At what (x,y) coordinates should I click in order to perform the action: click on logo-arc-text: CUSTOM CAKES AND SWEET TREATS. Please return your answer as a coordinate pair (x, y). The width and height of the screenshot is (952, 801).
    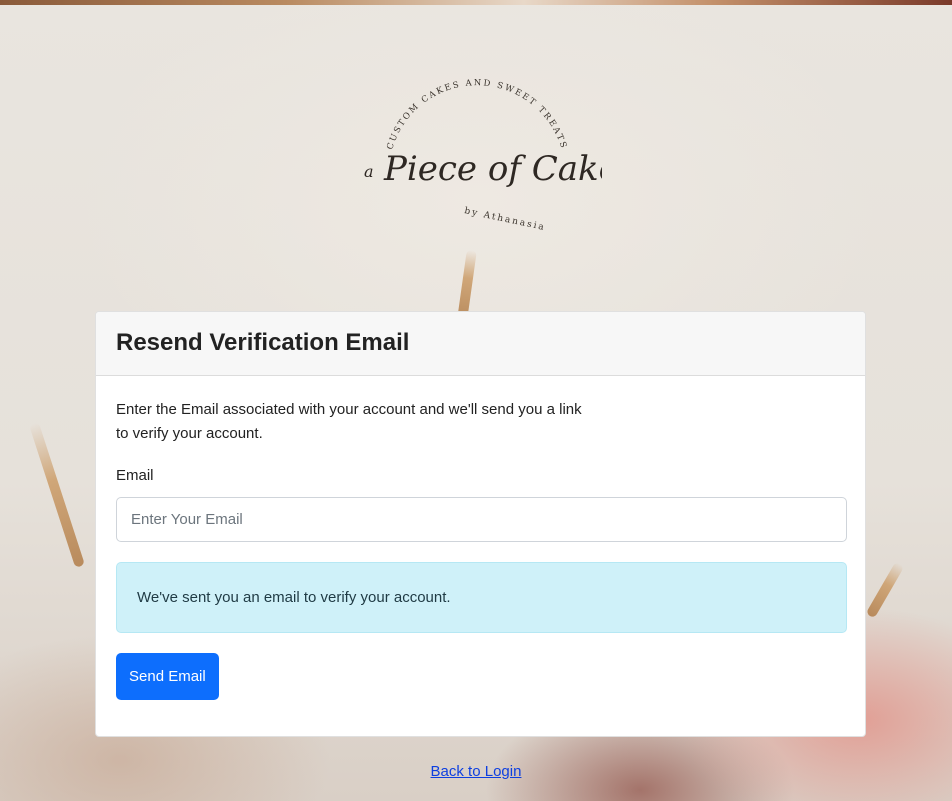
    Looking at the image, I should click on (476, 114).